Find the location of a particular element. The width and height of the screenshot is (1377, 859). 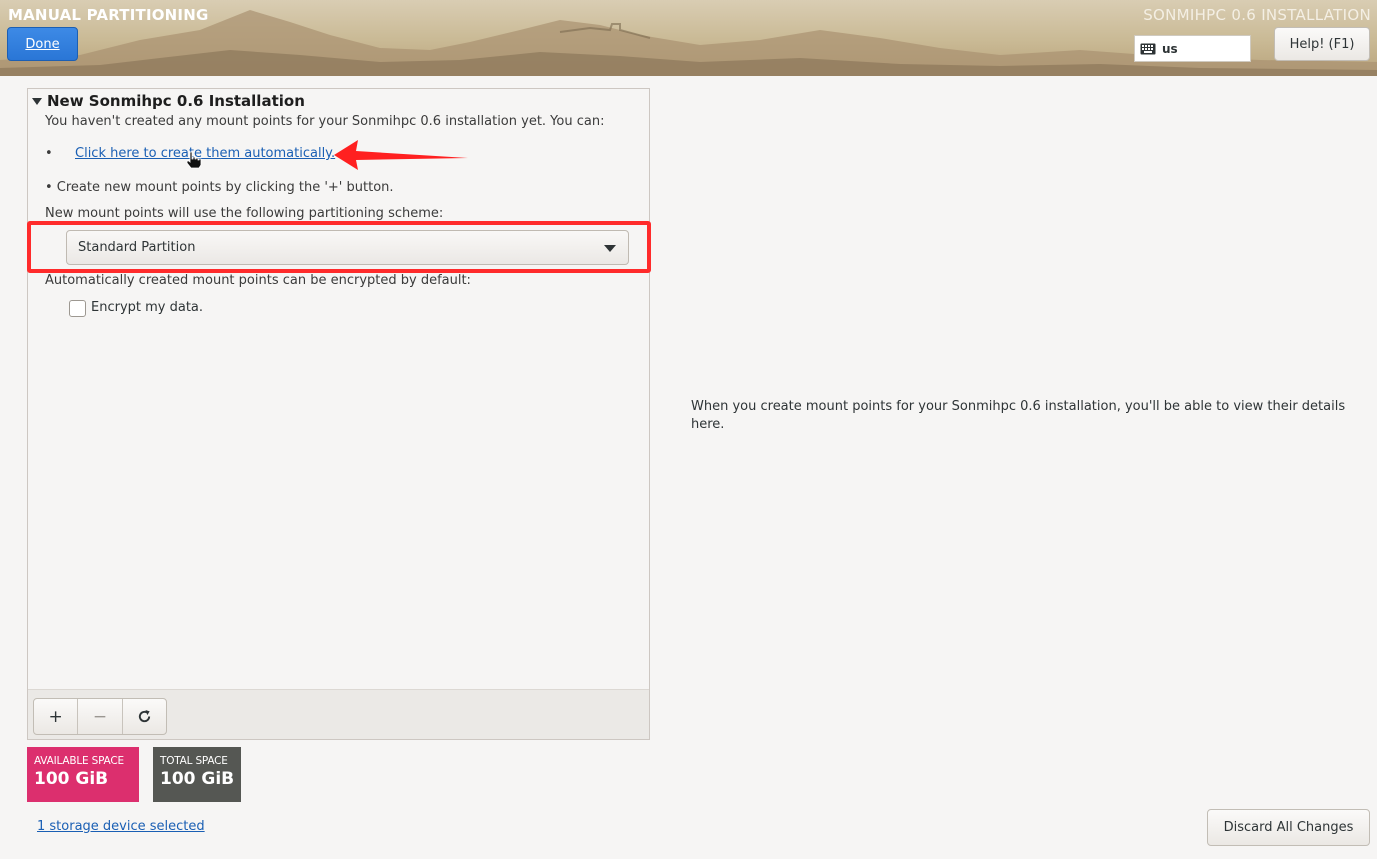

installation-expander: New Sonmihpc 0.6 Installation is located at coordinates (168, 101).